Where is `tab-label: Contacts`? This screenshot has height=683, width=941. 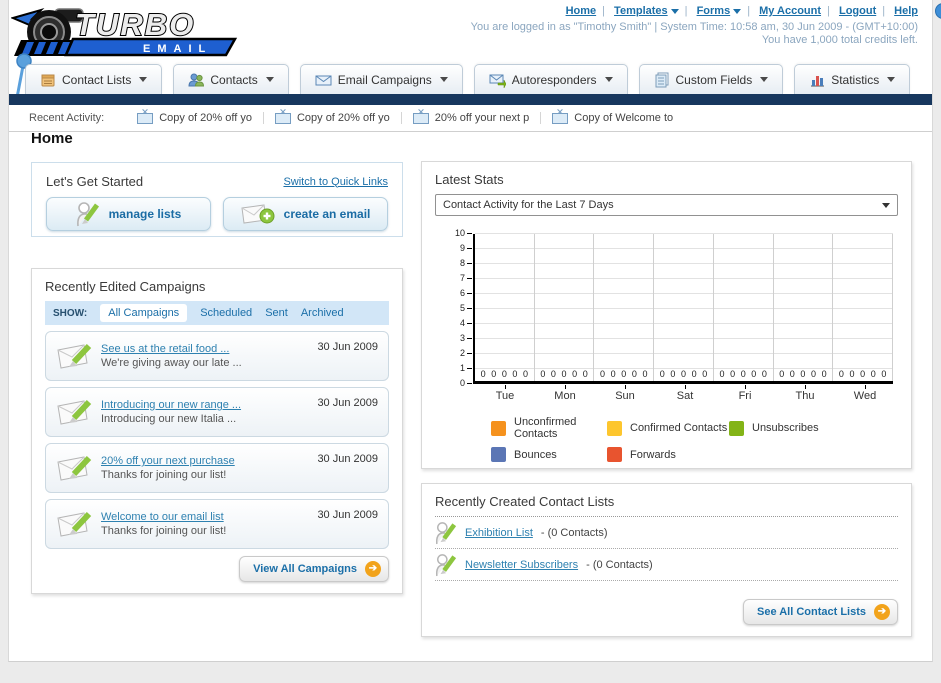
tab-label: Contacts is located at coordinates (234, 79).